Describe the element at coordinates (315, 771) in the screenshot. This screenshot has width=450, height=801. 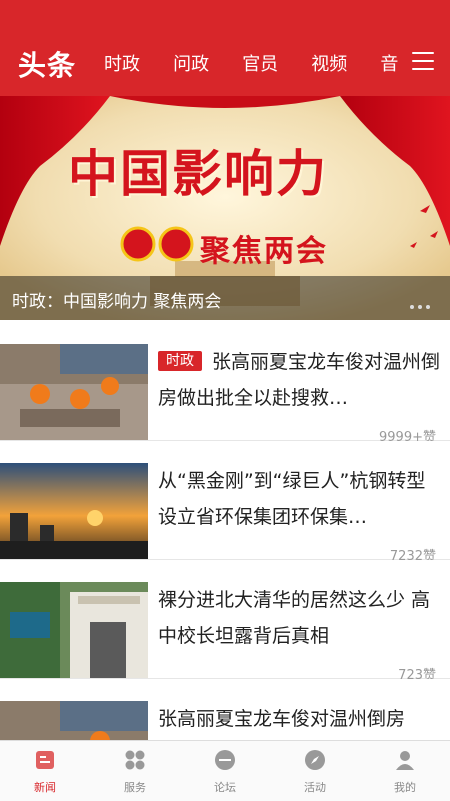
I see `nav-activities: 活动` at that location.